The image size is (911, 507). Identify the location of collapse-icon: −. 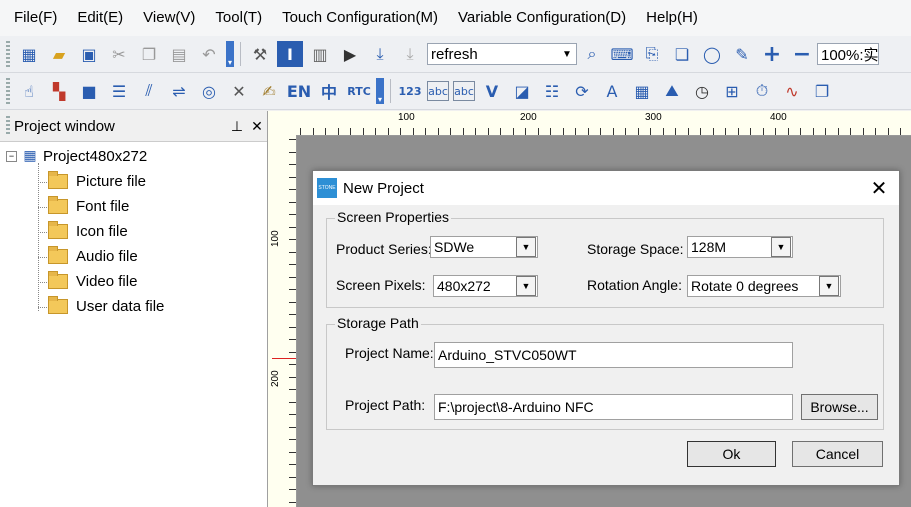
(11, 156).